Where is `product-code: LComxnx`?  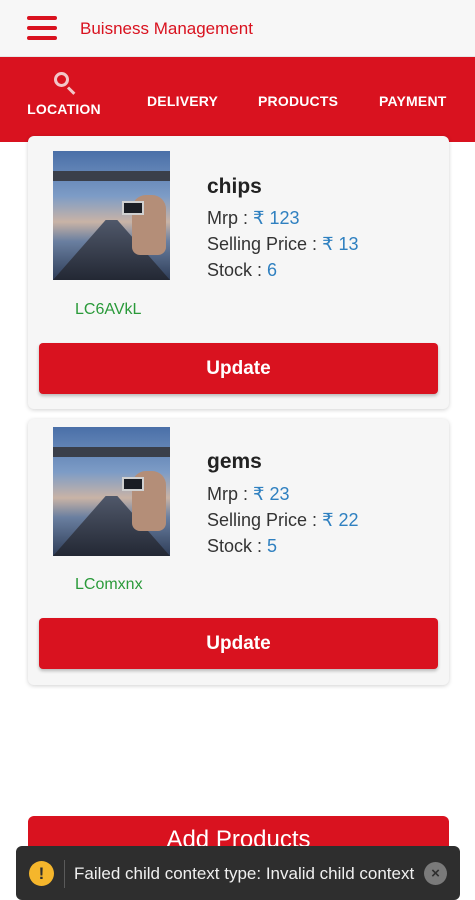 product-code: LComxnx is located at coordinates (109, 584).